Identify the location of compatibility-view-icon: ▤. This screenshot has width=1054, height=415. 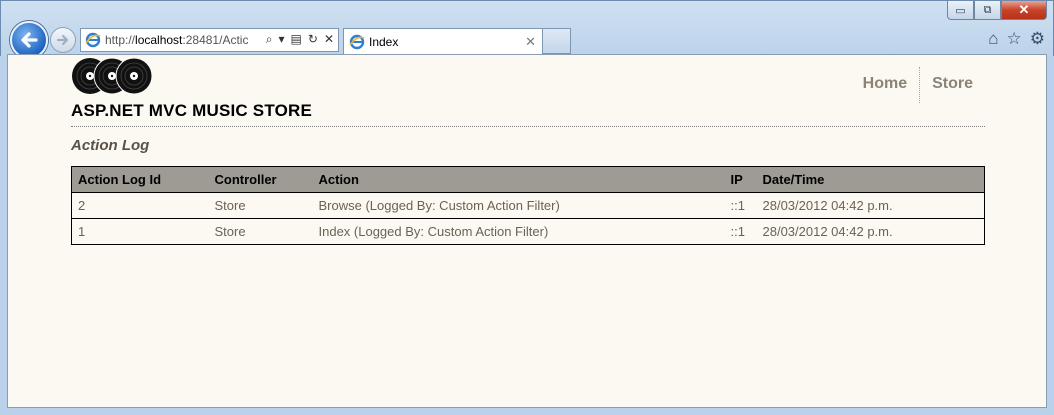
(296, 39).